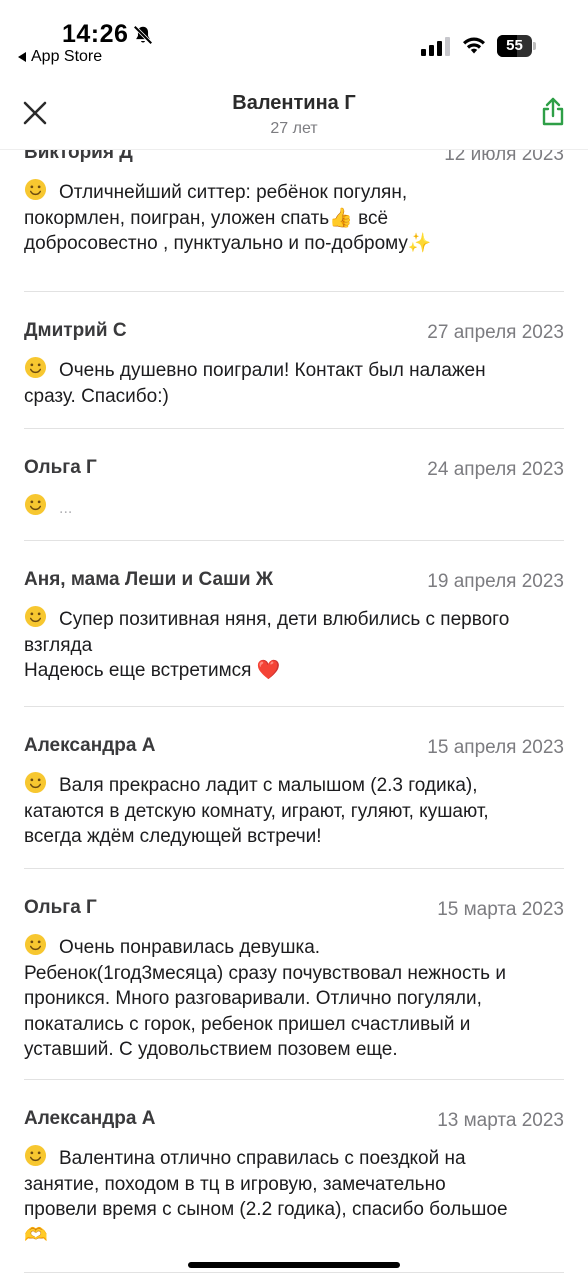 The height and width of the screenshot is (1280, 588). What do you see at coordinates (504, 157) in the screenshot?
I see `review-date: 12 июля 2023` at bounding box center [504, 157].